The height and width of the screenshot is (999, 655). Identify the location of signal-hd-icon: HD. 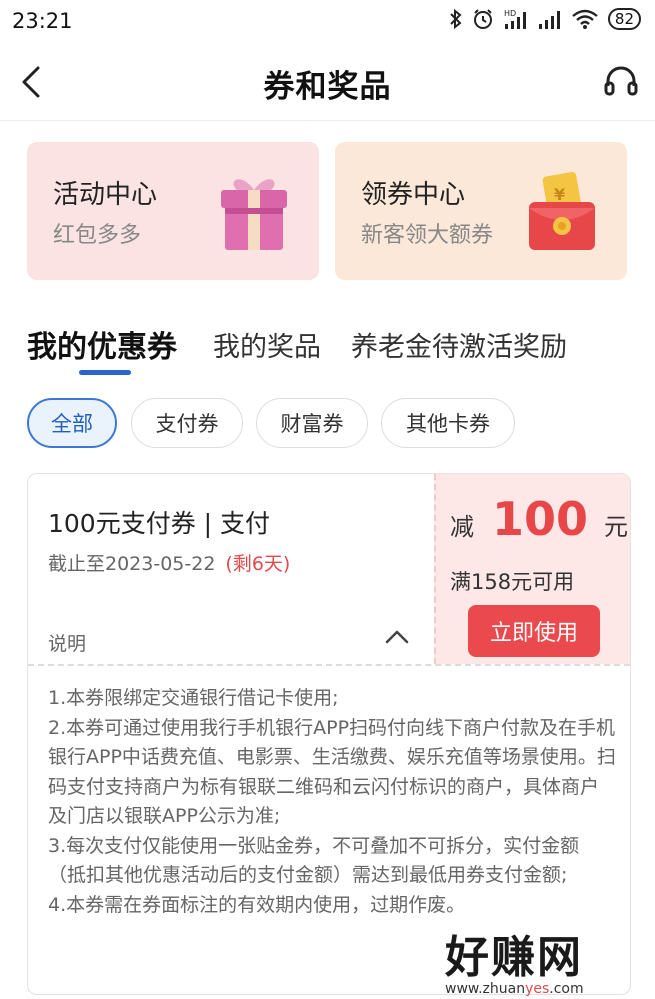
(515, 19).